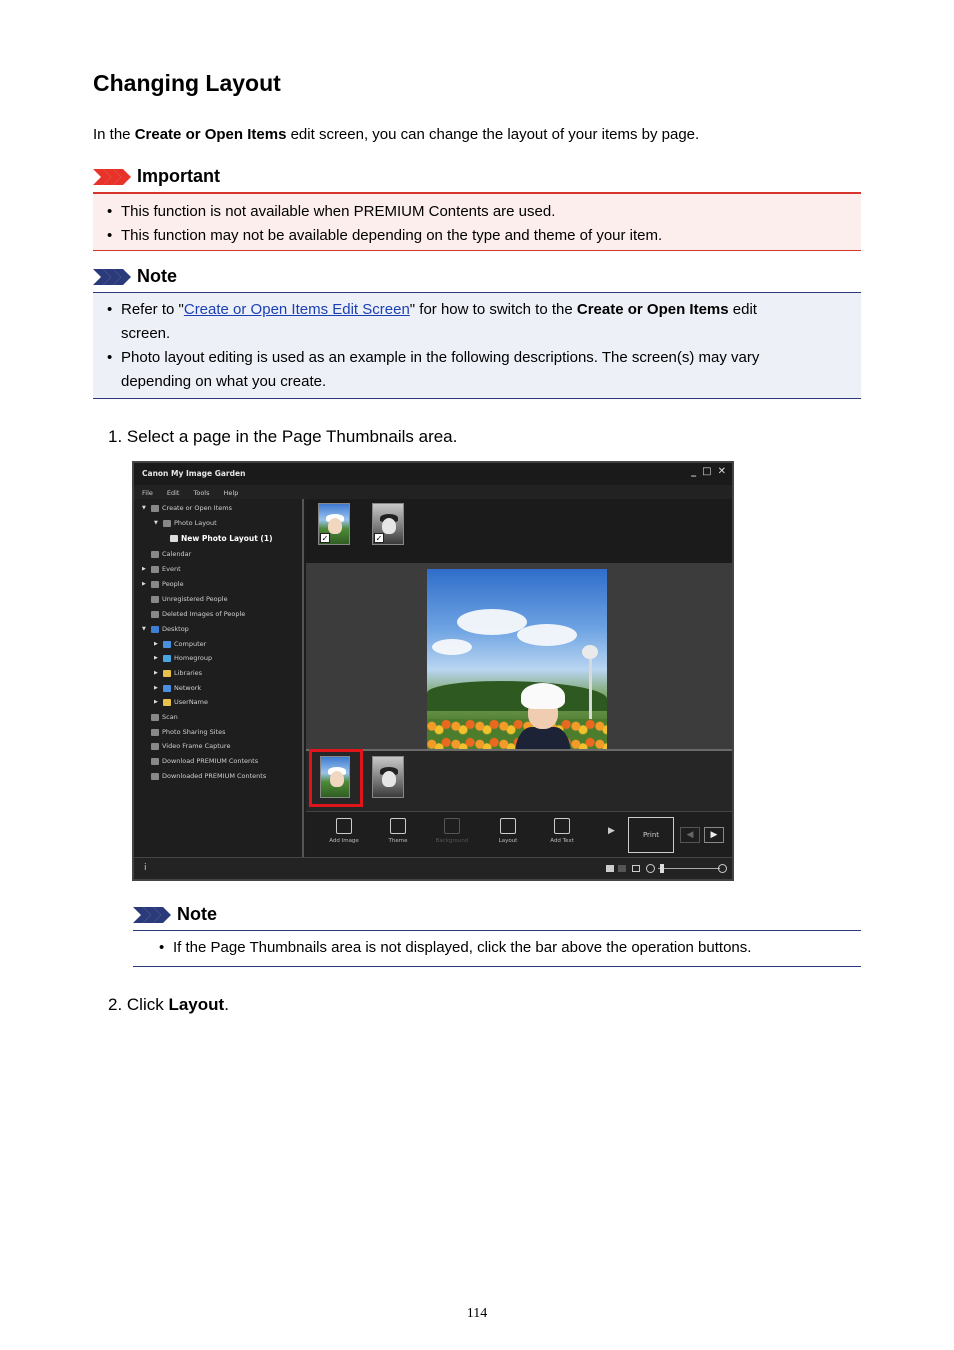 The image size is (954, 1350). Describe the element at coordinates (452, 831) in the screenshot. I see `background-button: Background` at that location.